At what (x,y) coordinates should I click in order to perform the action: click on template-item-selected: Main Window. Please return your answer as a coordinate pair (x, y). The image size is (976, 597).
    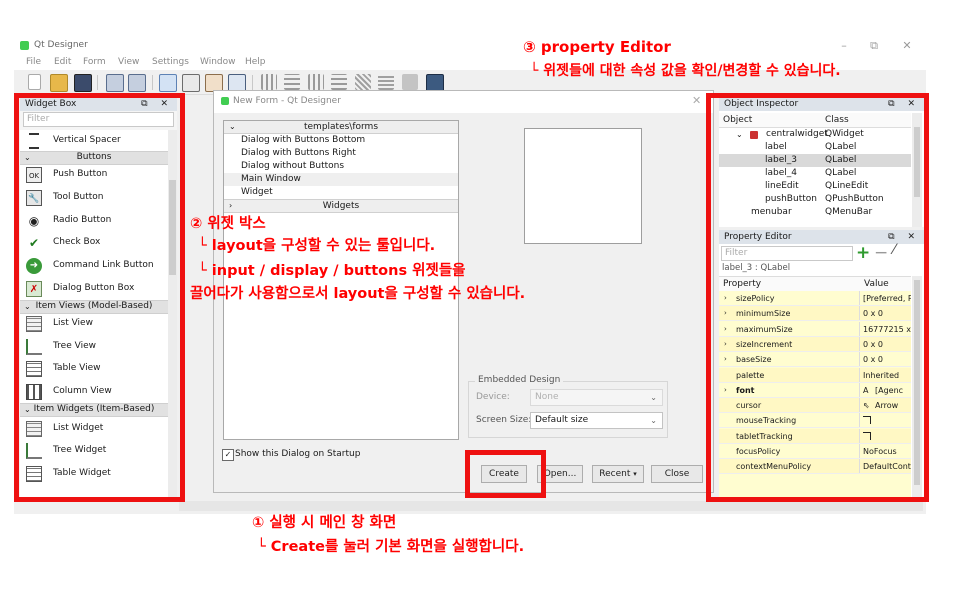
    Looking at the image, I should click on (341, 179).